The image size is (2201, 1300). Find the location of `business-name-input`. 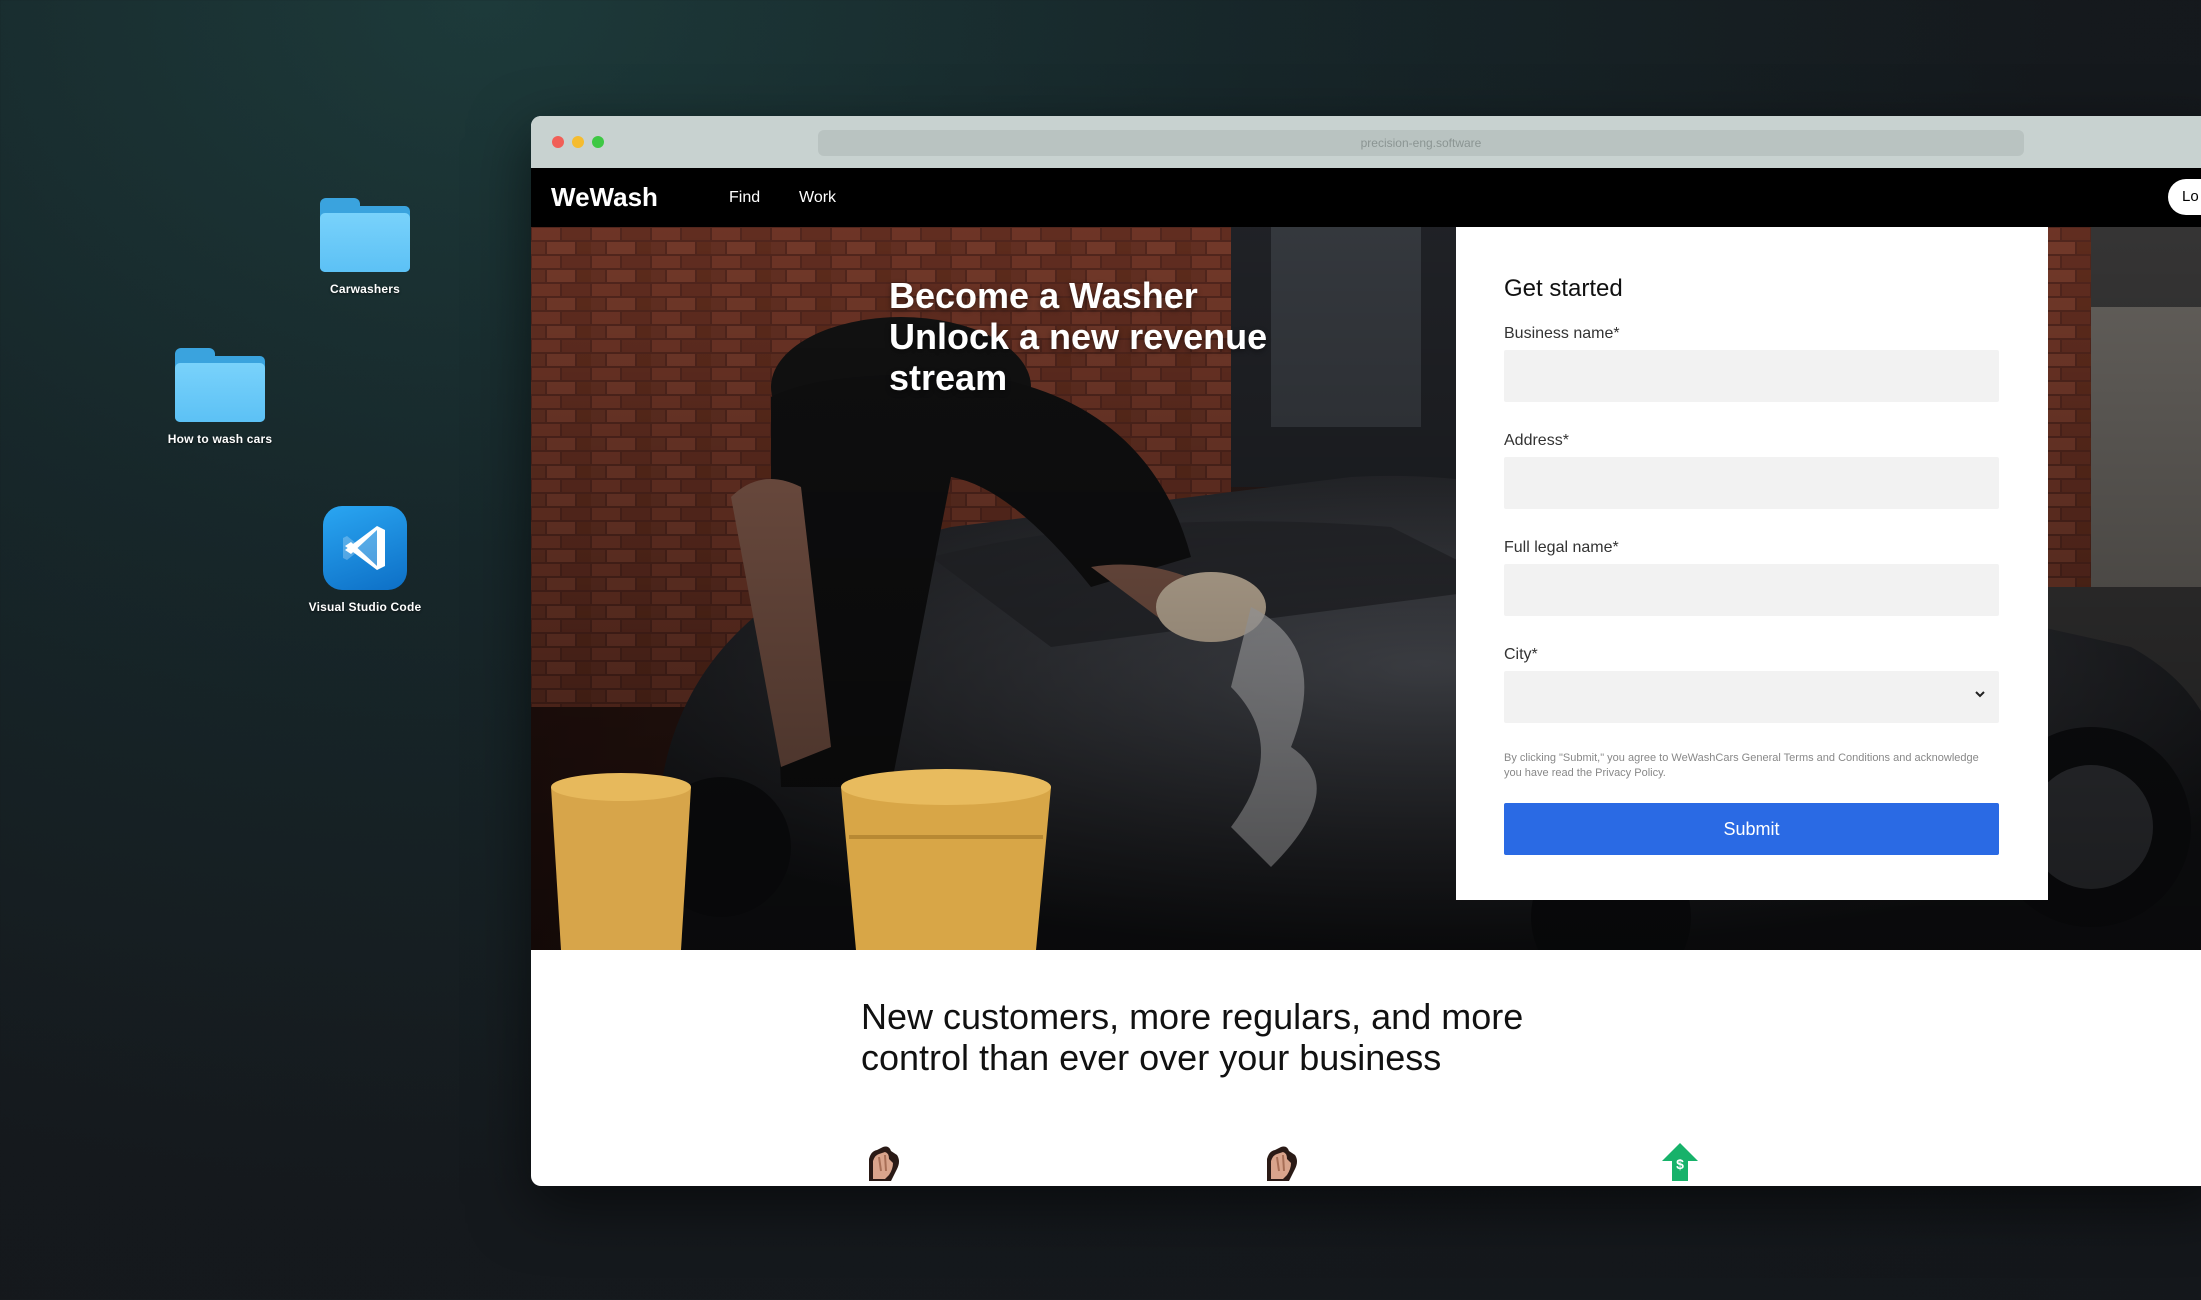

business-name-input is located at coordinates (1751, 376).